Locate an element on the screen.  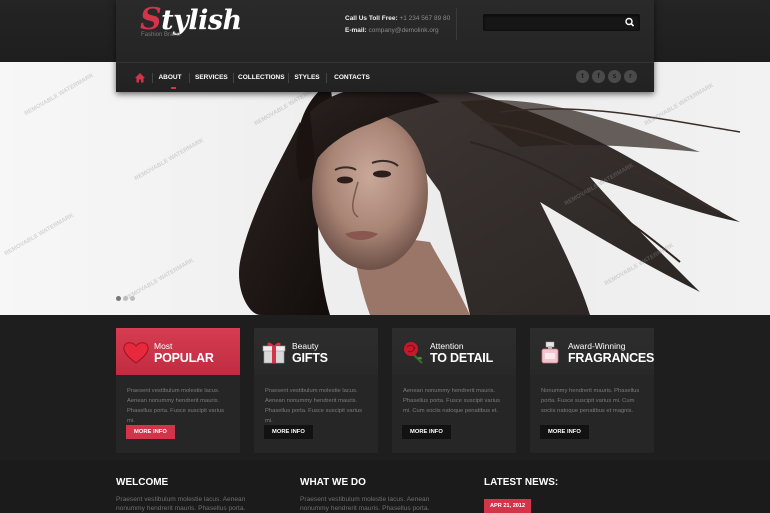
search-icon is located at coordinates (630, 22).